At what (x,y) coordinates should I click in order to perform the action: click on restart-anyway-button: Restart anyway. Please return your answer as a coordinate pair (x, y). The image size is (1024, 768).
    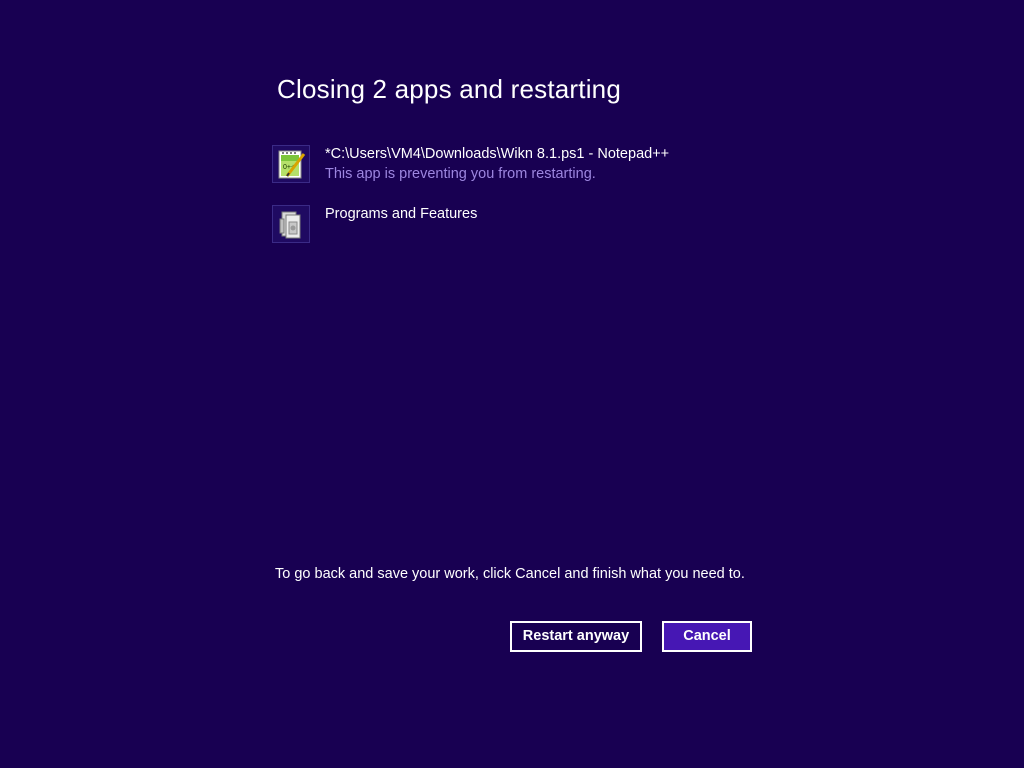
    Looking at the image, I should click on (576, 636).